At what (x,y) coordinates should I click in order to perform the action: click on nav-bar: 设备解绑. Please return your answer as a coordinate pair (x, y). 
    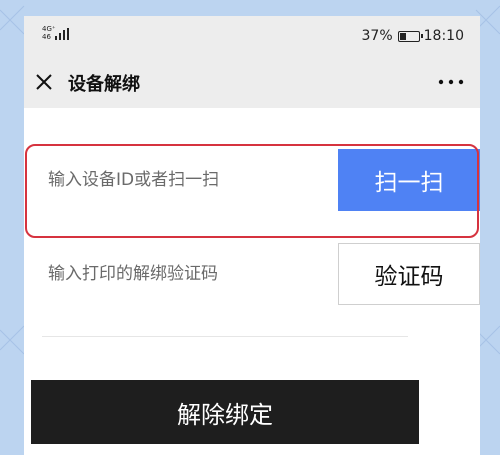
    Looking at the image, I should click on (252, 82).